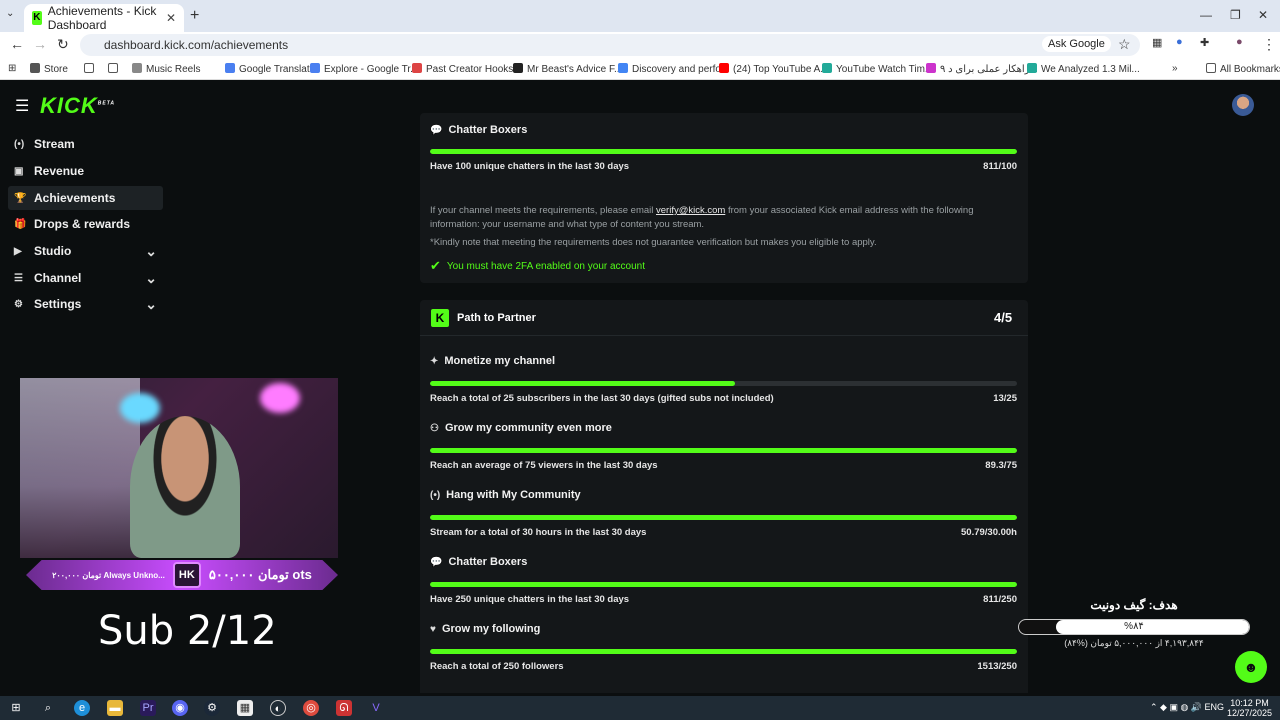  I want to click on bookmark-item: Google Translate, so click(270, 69).